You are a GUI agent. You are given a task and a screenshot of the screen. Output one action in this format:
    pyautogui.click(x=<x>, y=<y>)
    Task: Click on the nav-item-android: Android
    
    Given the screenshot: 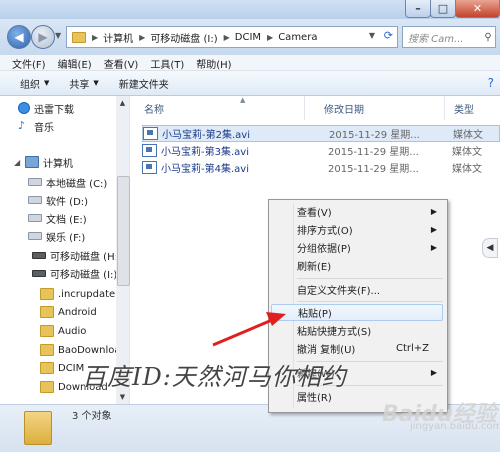 What is the action you would take?
    pyautogui.click(x=68, y=312)
    